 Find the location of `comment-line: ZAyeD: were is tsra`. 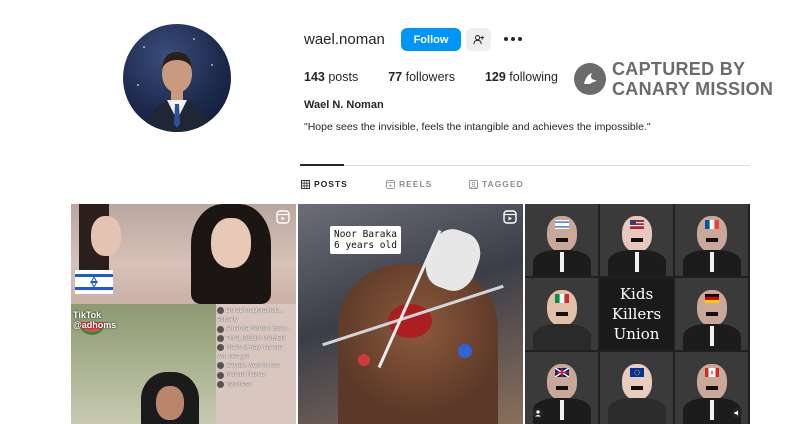

comment-line: ZAyeD: were is tsra is located at coordinates (256, 365).